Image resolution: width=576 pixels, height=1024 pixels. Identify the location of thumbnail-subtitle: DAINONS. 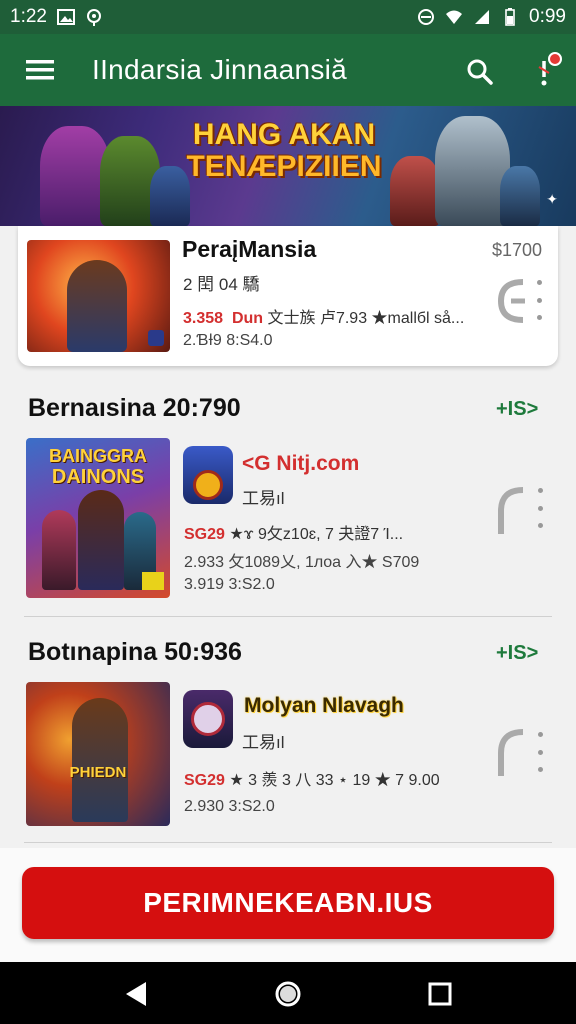
(98, 477).